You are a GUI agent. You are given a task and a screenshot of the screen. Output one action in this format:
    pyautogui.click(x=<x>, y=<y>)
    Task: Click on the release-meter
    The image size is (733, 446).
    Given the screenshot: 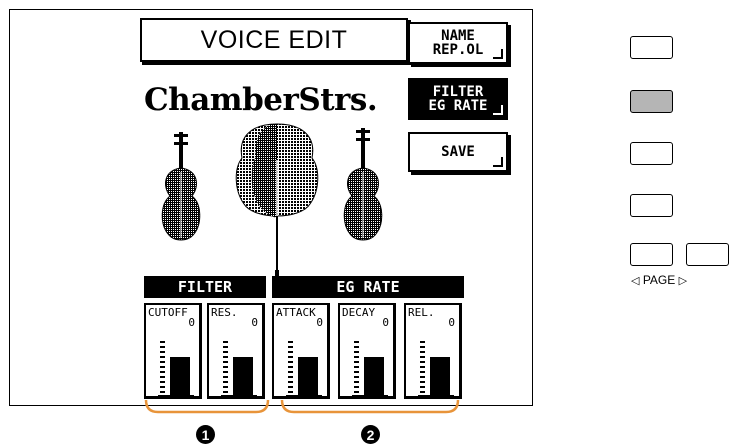 What is the action you would take?
    pyautogui.click(x=436, y=369)
    